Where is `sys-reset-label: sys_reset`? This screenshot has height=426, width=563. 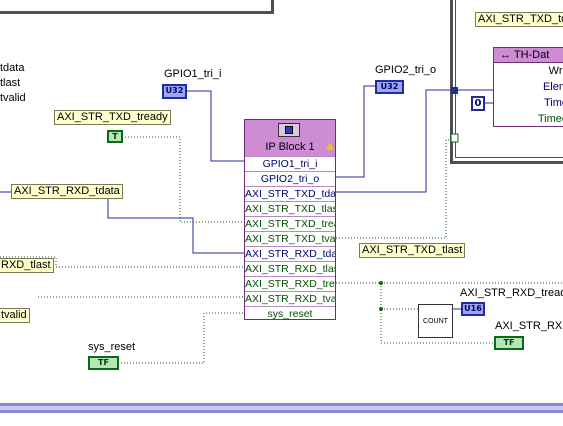 sys-reset-label: sys_reset is located at coordinates (111, 347).